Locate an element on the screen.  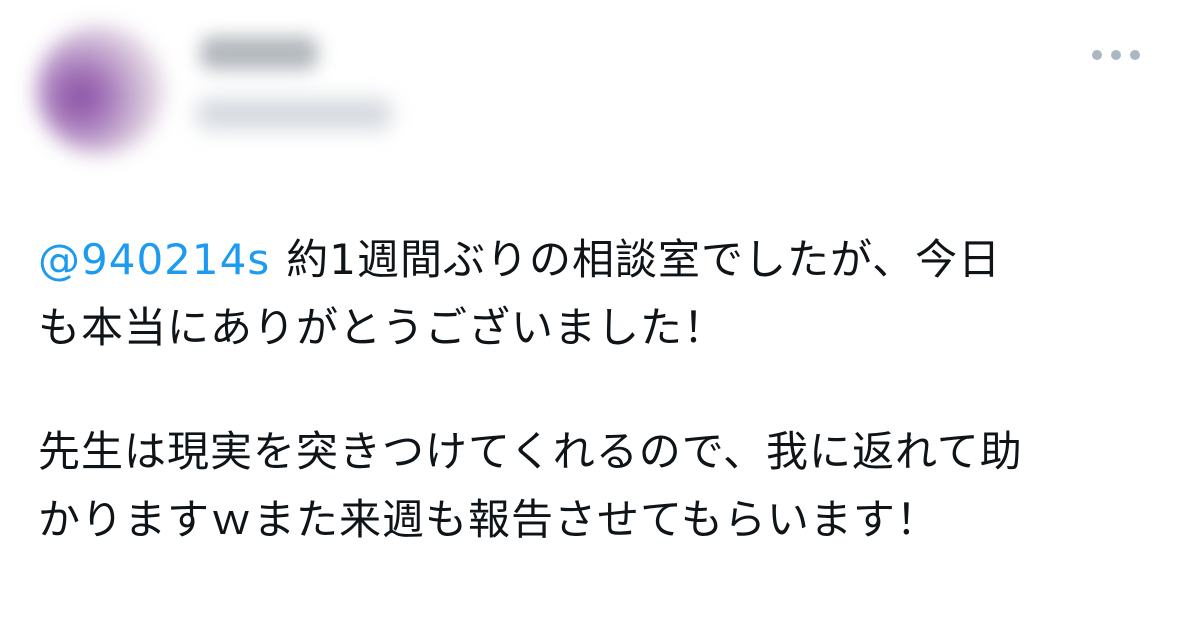
more-options-button is located at coordinates (1116, 55).